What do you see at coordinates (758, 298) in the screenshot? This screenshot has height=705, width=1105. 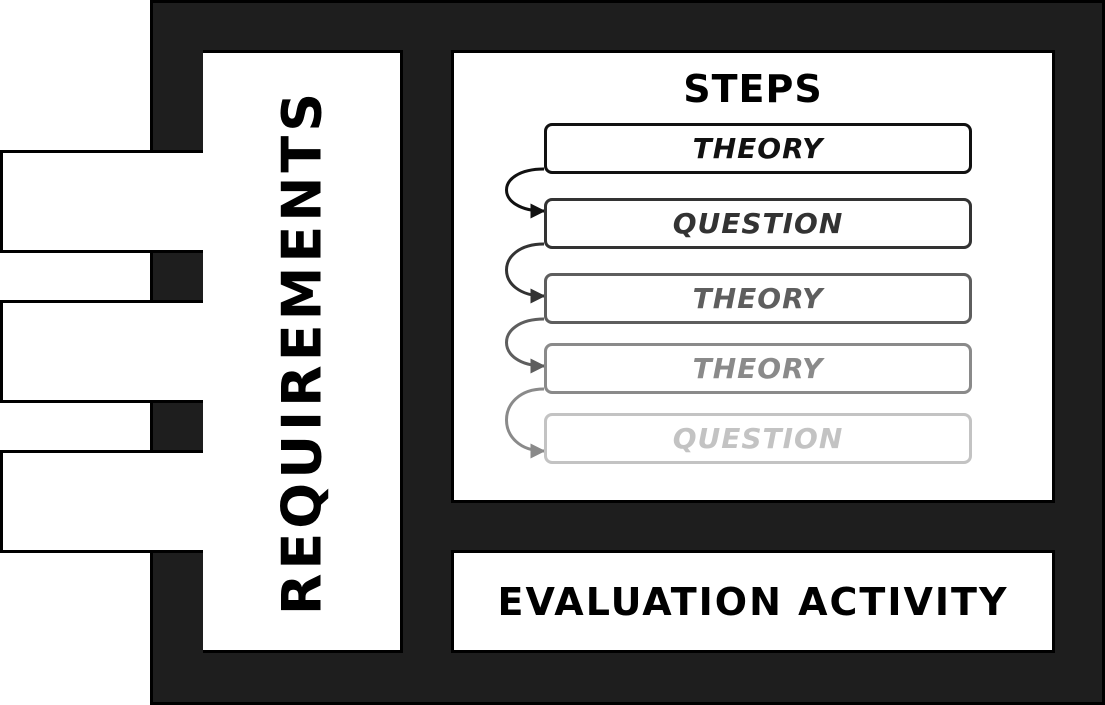 I see `step-3-theory: THEORY` at bounding box center [758, 298].